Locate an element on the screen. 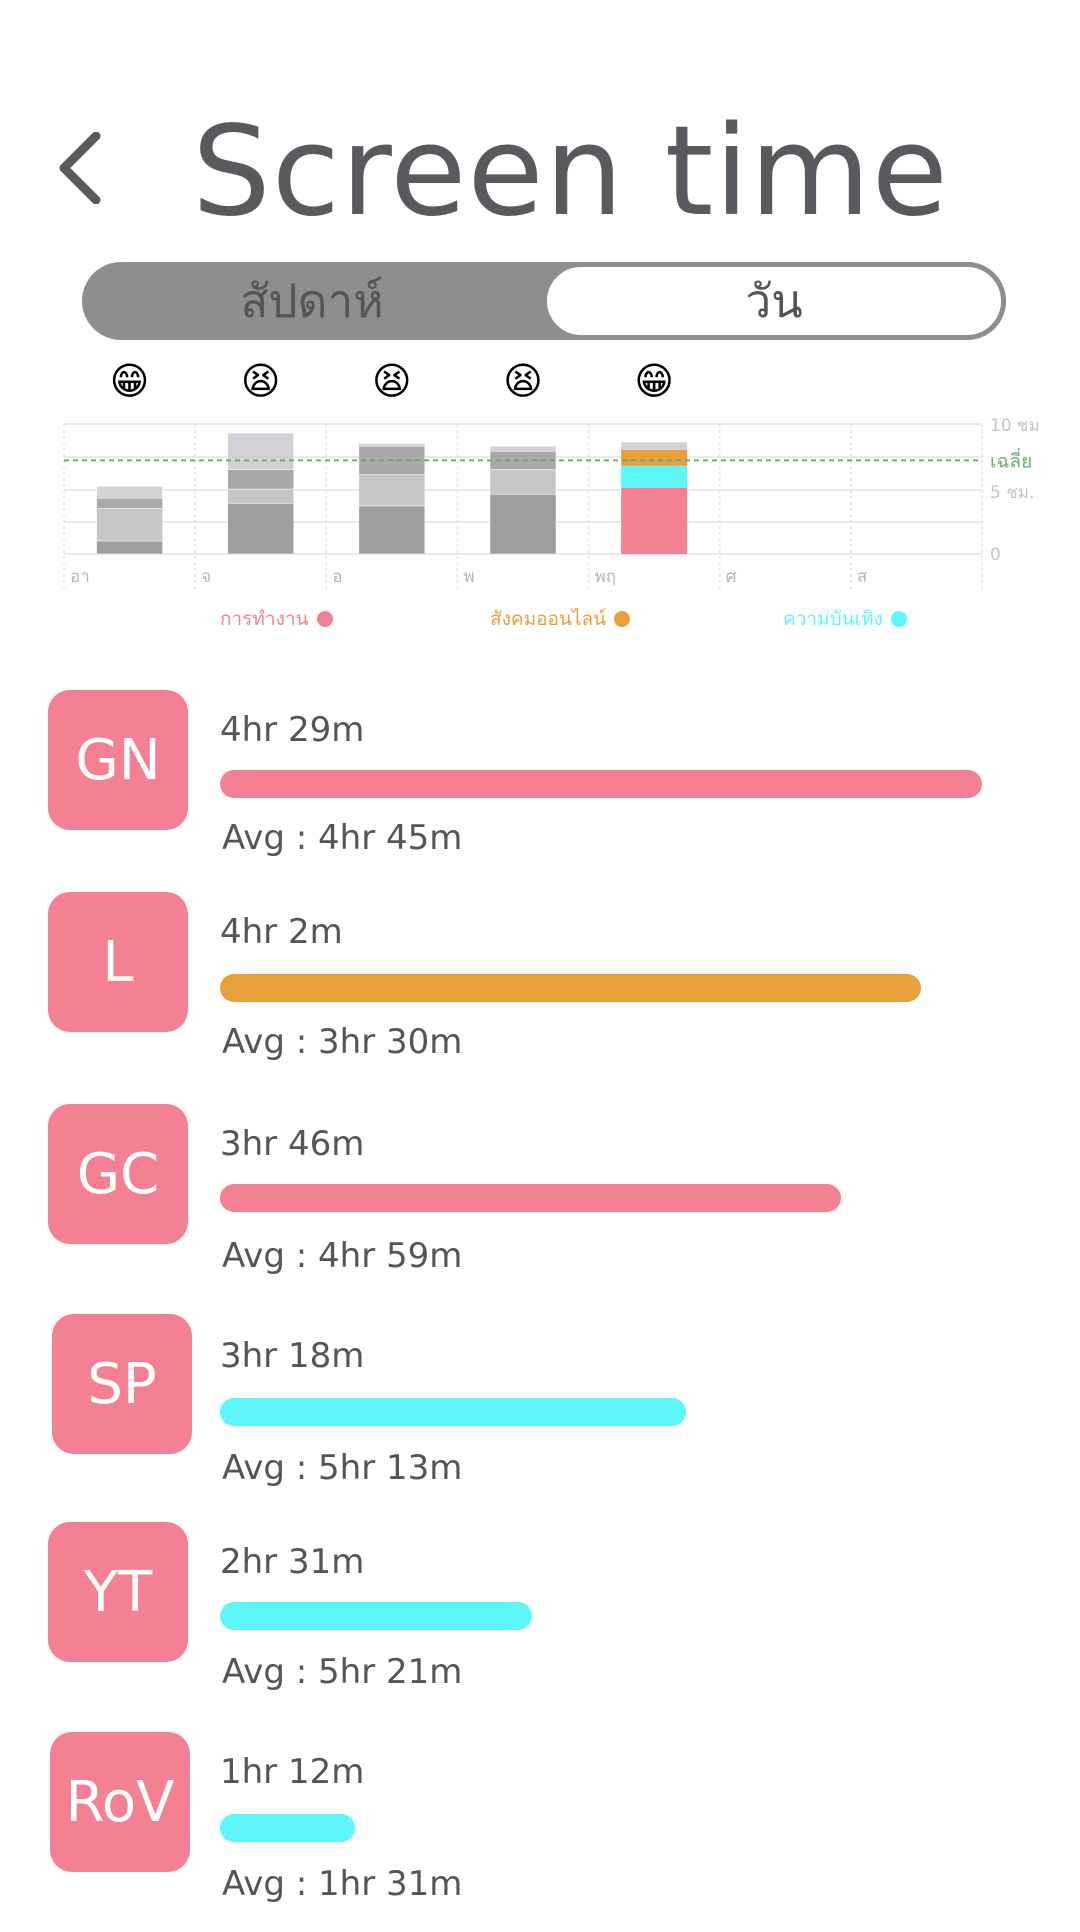 This screenshot has height=1932, width=1080. day-label: ศ is located at coordinates (731, 577).